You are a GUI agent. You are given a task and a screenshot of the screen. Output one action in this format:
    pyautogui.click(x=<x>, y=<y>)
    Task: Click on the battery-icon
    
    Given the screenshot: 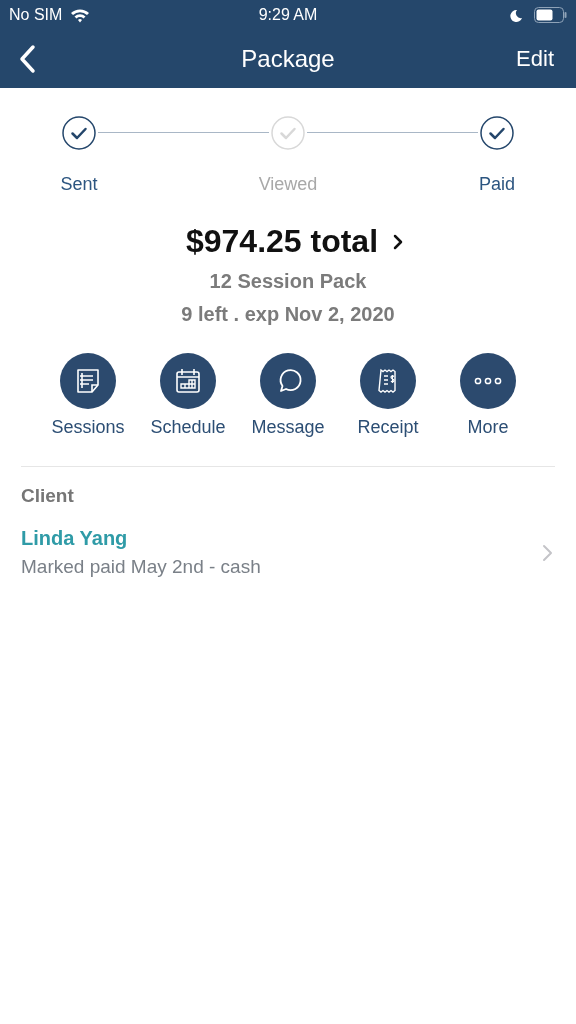 What is the action you would take?
    pyautogui.click(x=550, y=15)
    